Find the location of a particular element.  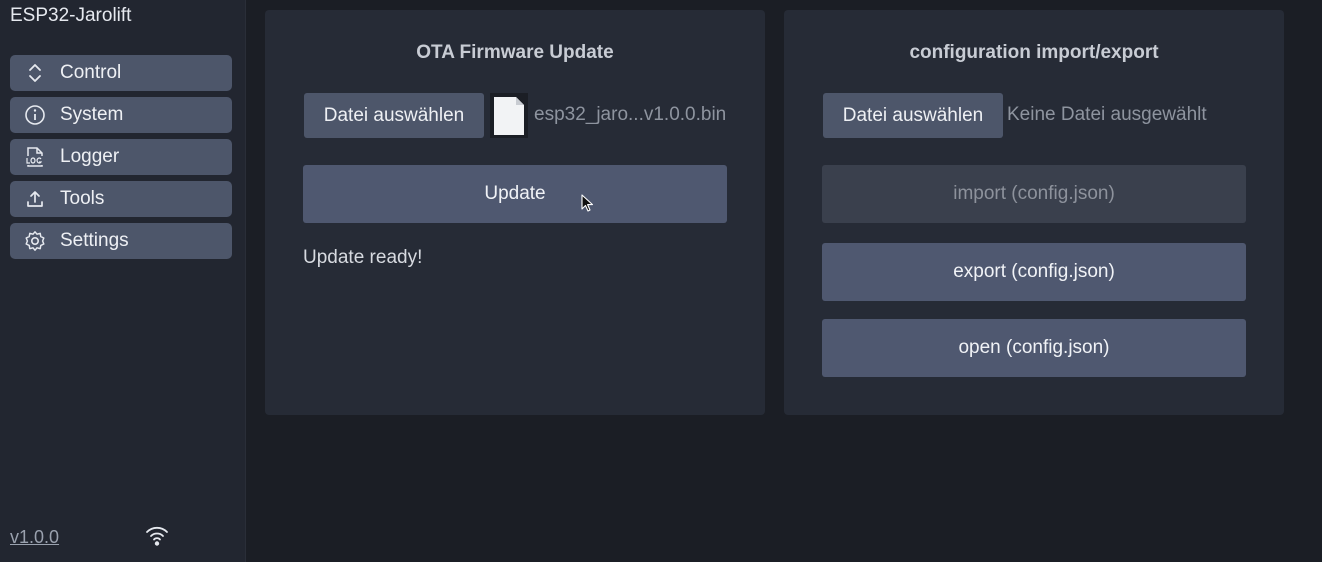

upload-icon is located at coordinates (35, 199).